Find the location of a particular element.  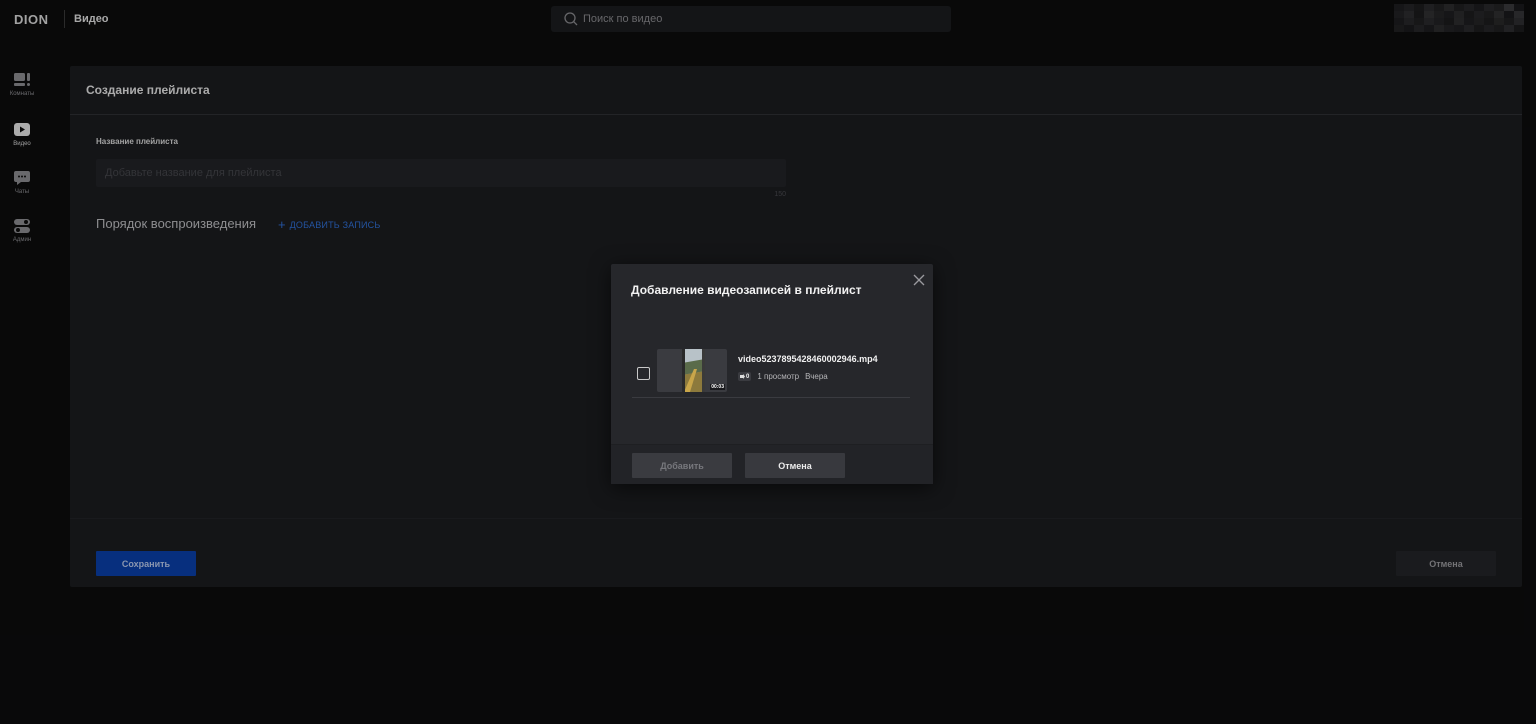

video-preview-image is located at coordinates (693, 370).